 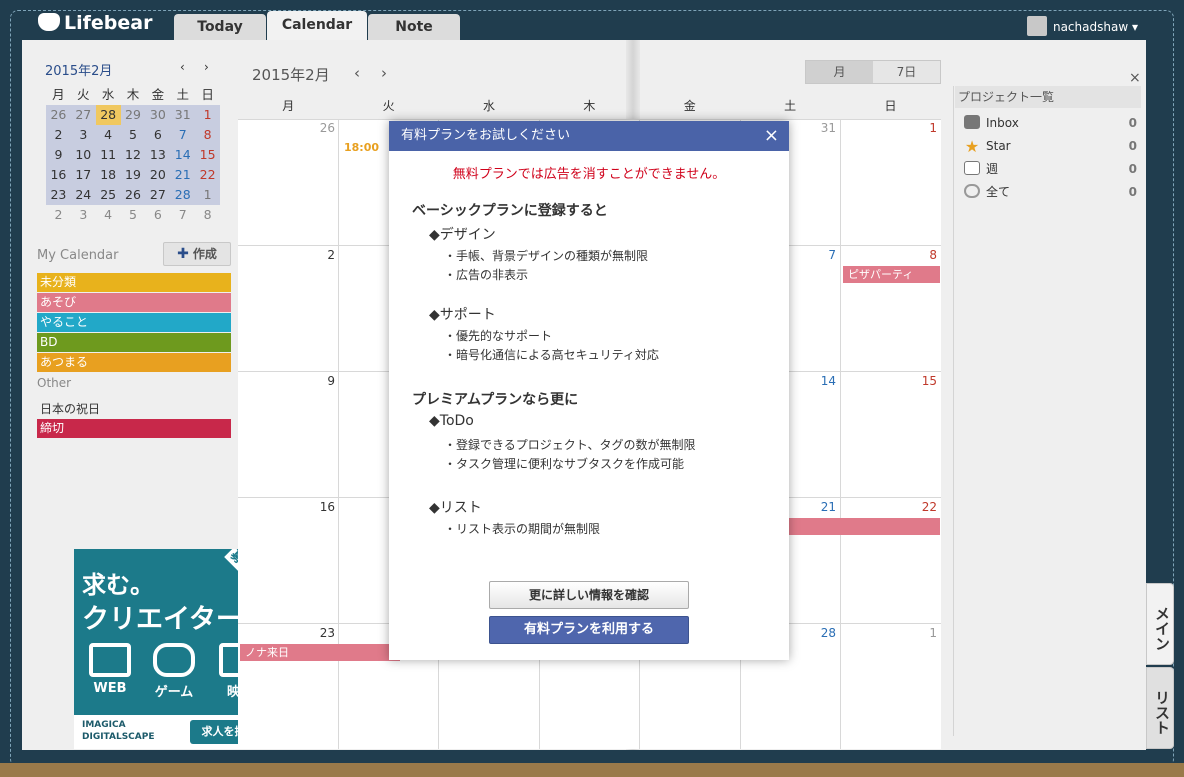 What do you see at coordinates (157, 115) in the screenshot?
I see `mini-day: 30` at bounding box center [157, 115].